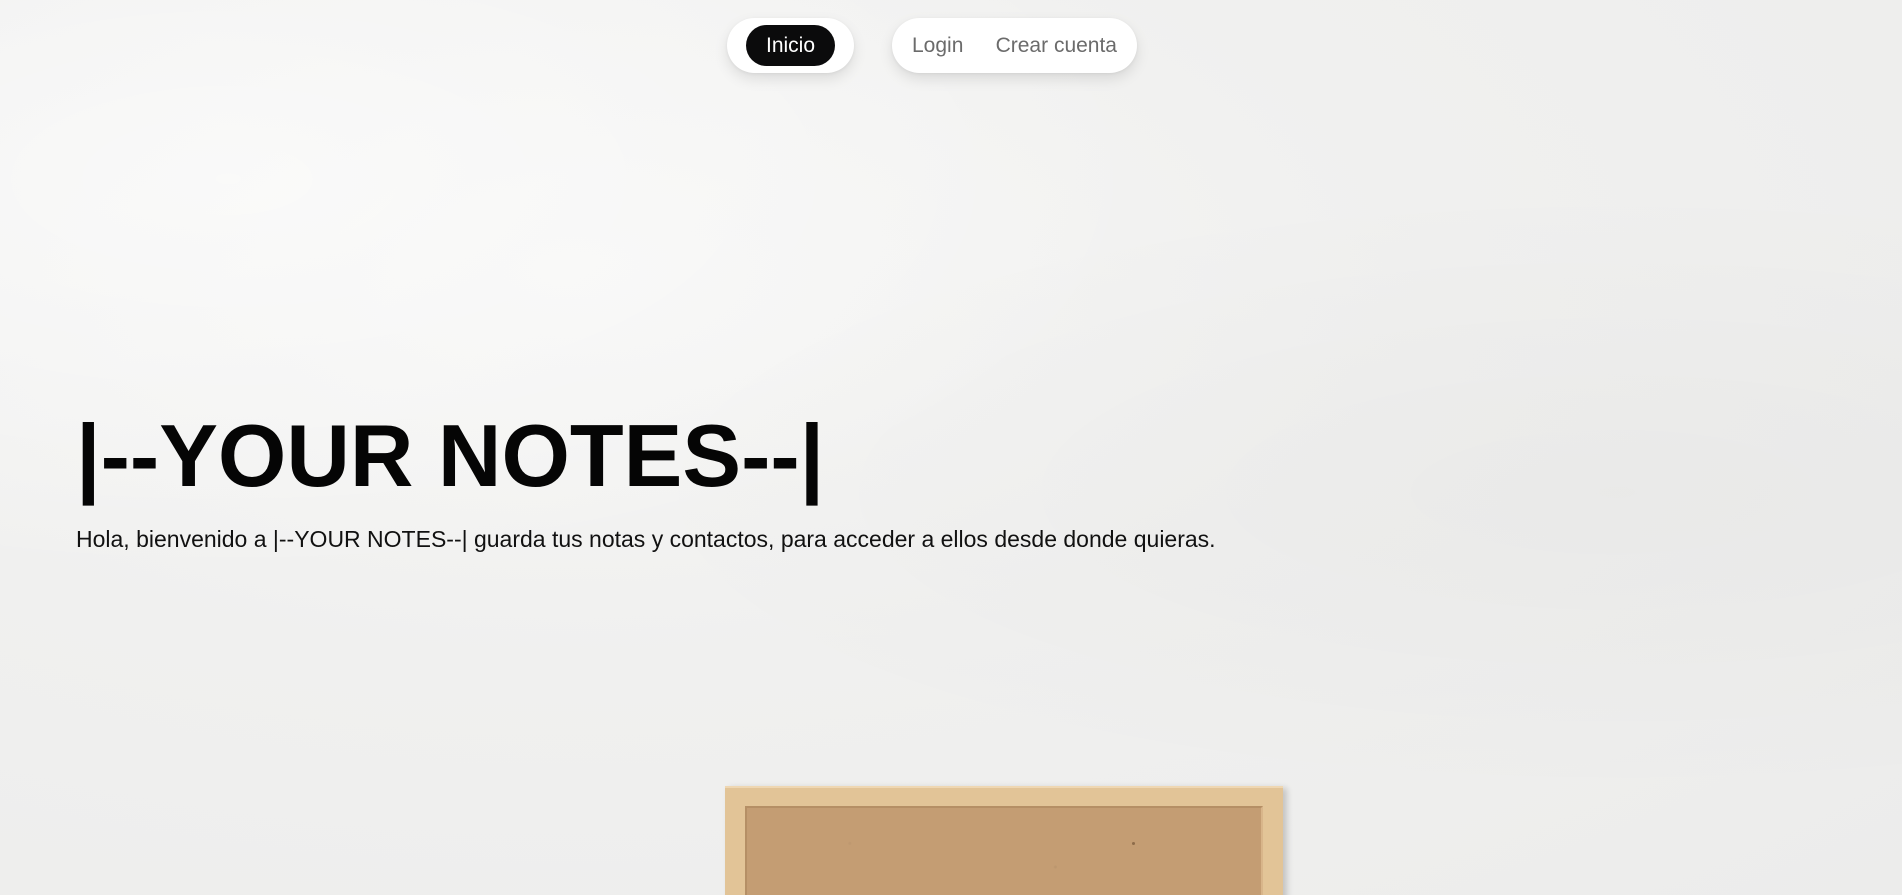 This screenshot has width=1902, height=895. I want to click on primary-nav: Inicio, so click(790, 45).